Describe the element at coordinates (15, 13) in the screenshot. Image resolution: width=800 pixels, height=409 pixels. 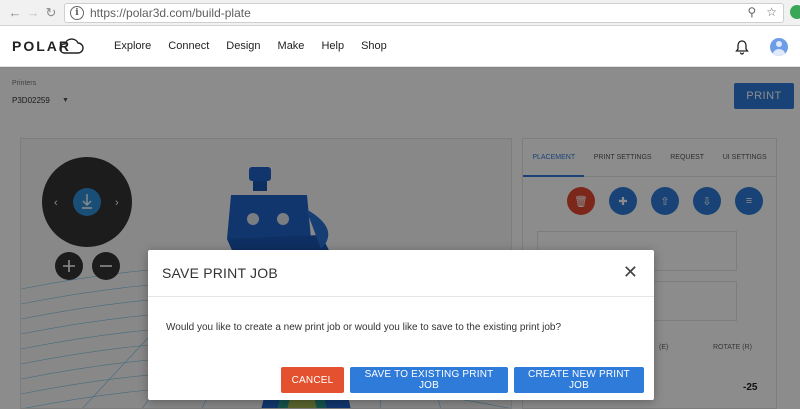
I see `back-icon: ←` at that location.